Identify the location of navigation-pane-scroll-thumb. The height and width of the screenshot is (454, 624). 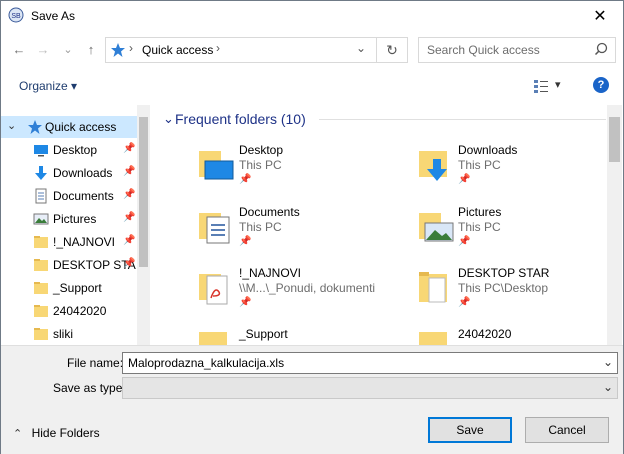
(143, 192).